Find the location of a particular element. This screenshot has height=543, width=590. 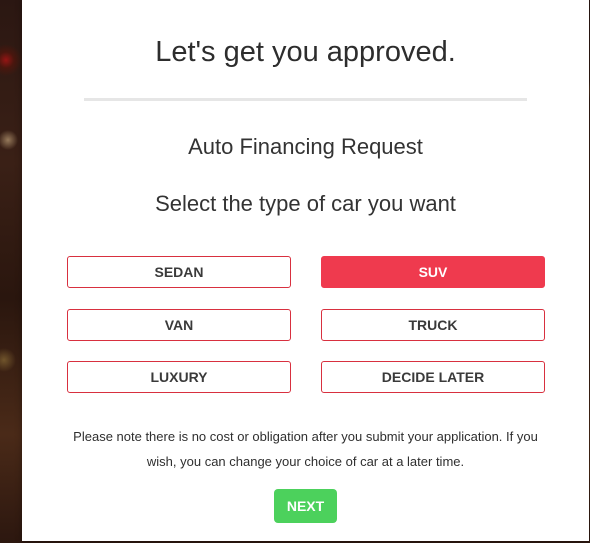

car-type-question: Select the type of car you want is located at coordinates (305, 203).